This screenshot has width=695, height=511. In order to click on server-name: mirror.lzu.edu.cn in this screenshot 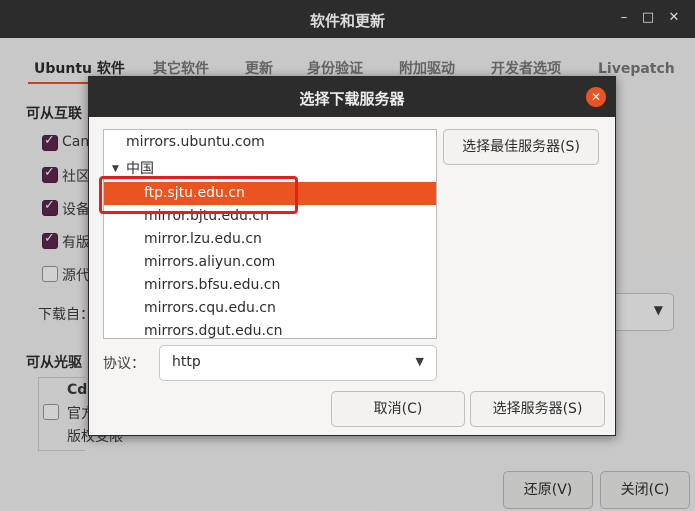, I will do `click(203, 239)`.